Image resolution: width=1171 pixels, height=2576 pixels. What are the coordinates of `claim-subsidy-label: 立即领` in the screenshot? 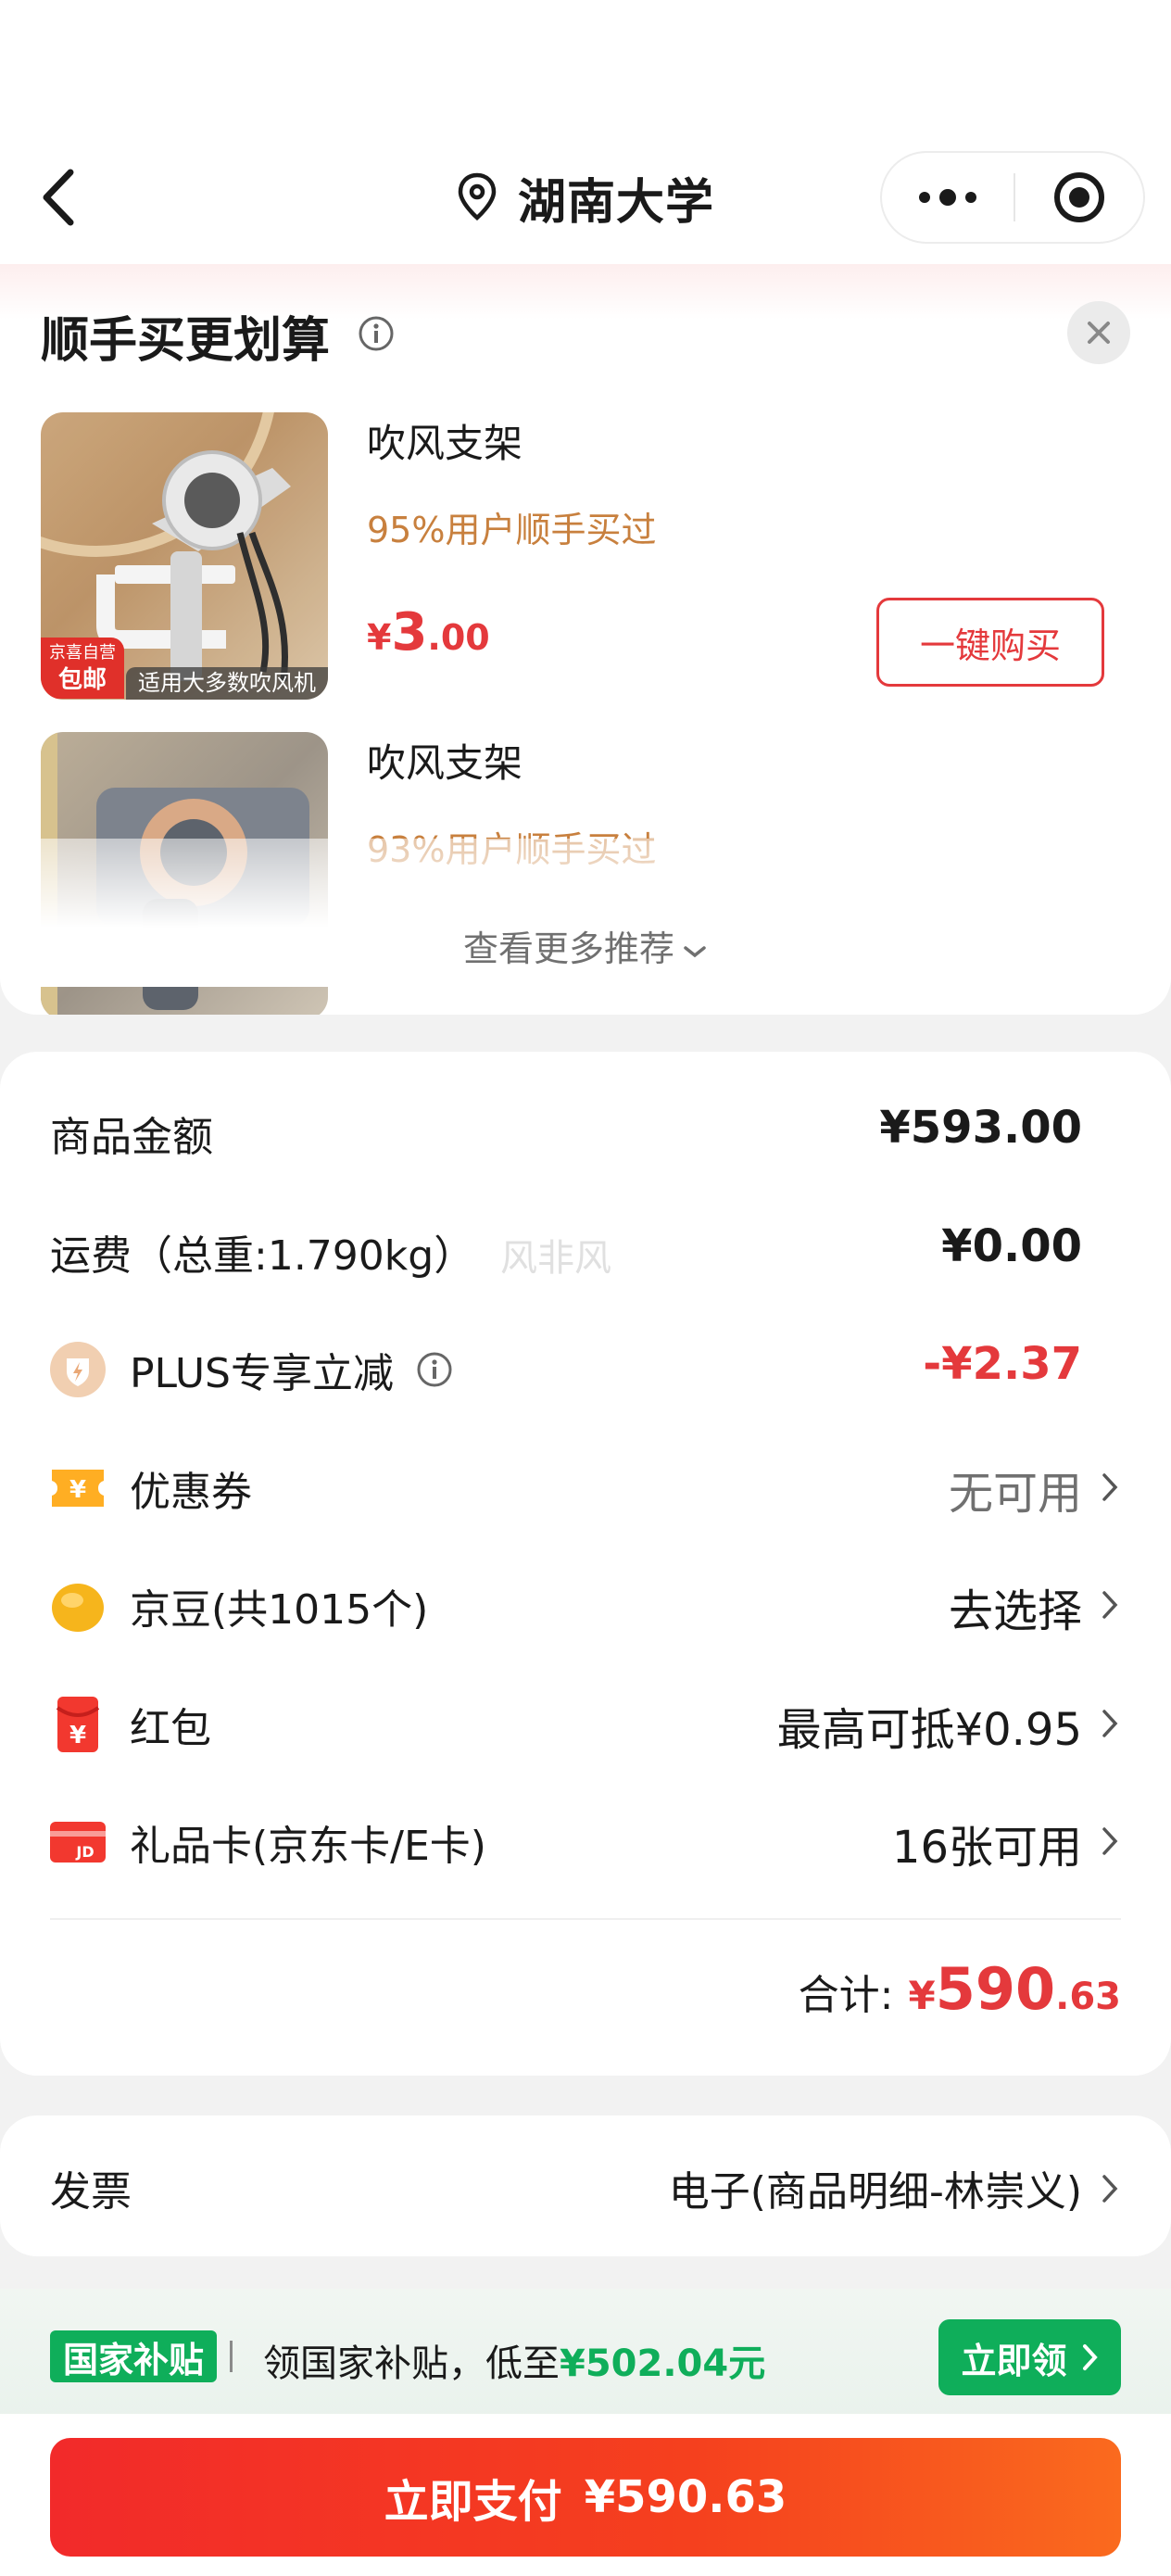 It's located at (1014, 2360).